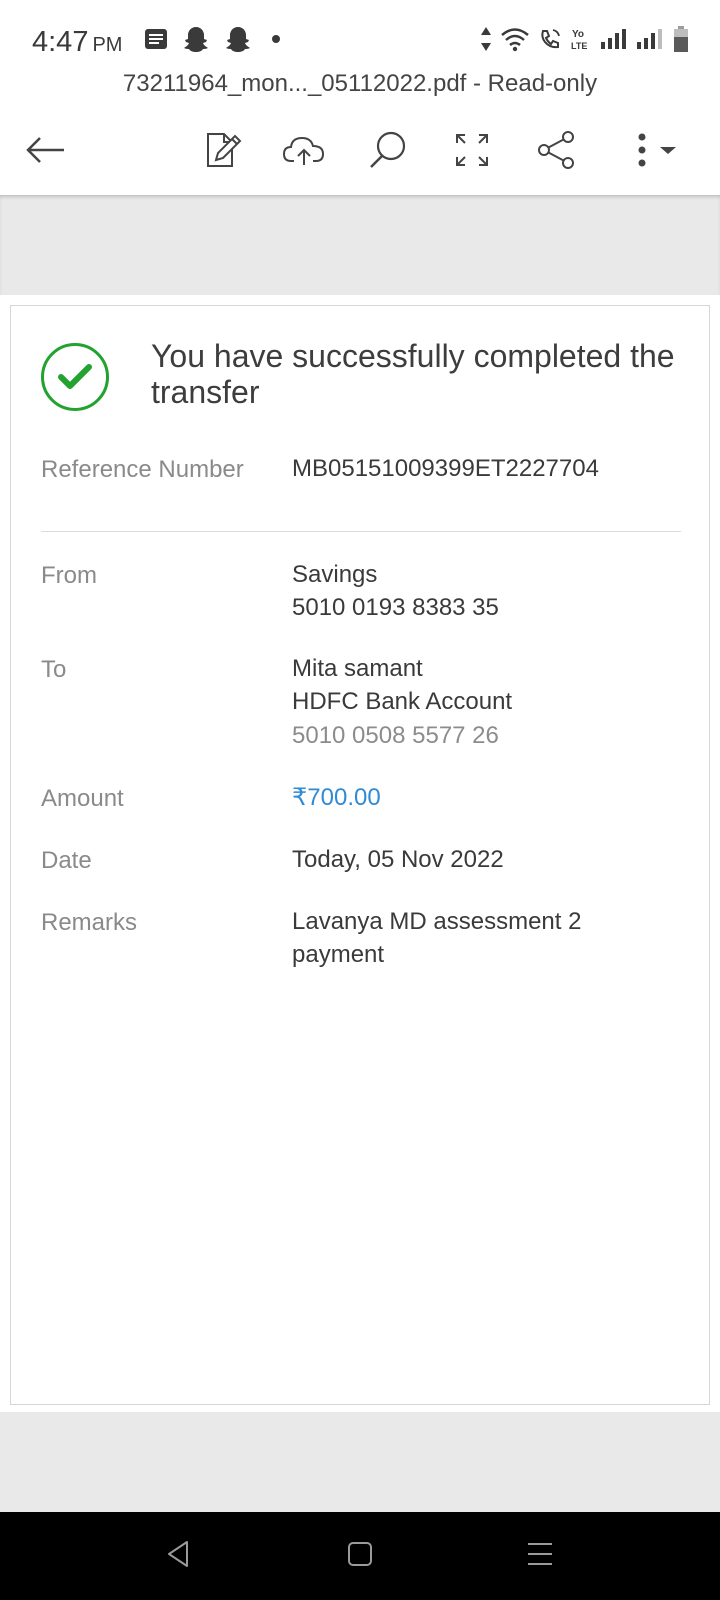 This screenshot has height=1600, width=720. I want to click on back-button, so click(46, 152).